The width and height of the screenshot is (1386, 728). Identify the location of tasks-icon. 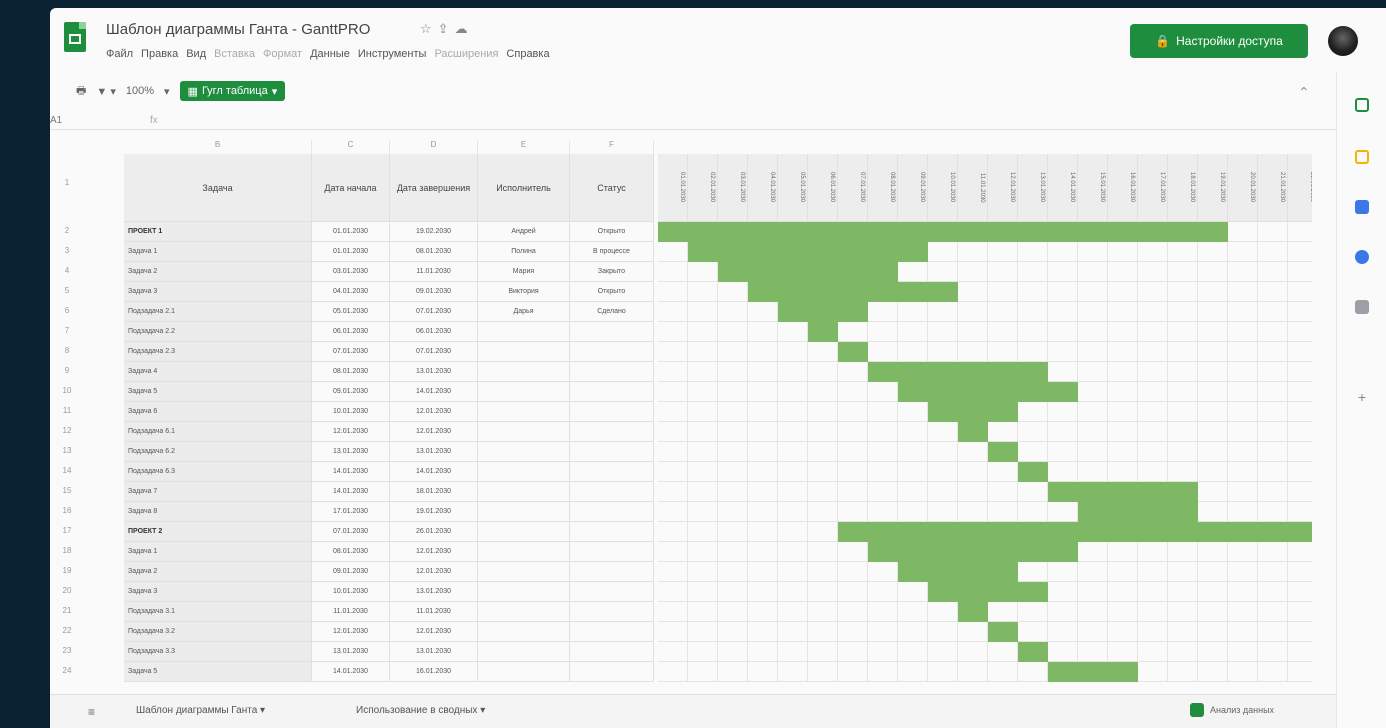
(1362, 207).